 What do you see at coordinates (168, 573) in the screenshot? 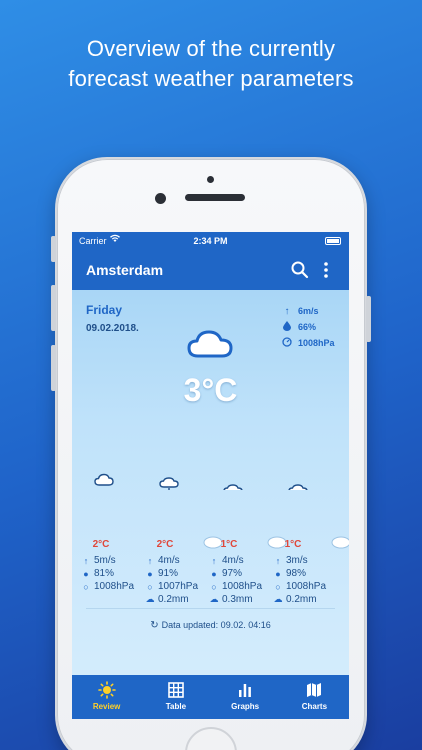
I see `forecast-humidity: 91%` at bounding box center [168, 573].